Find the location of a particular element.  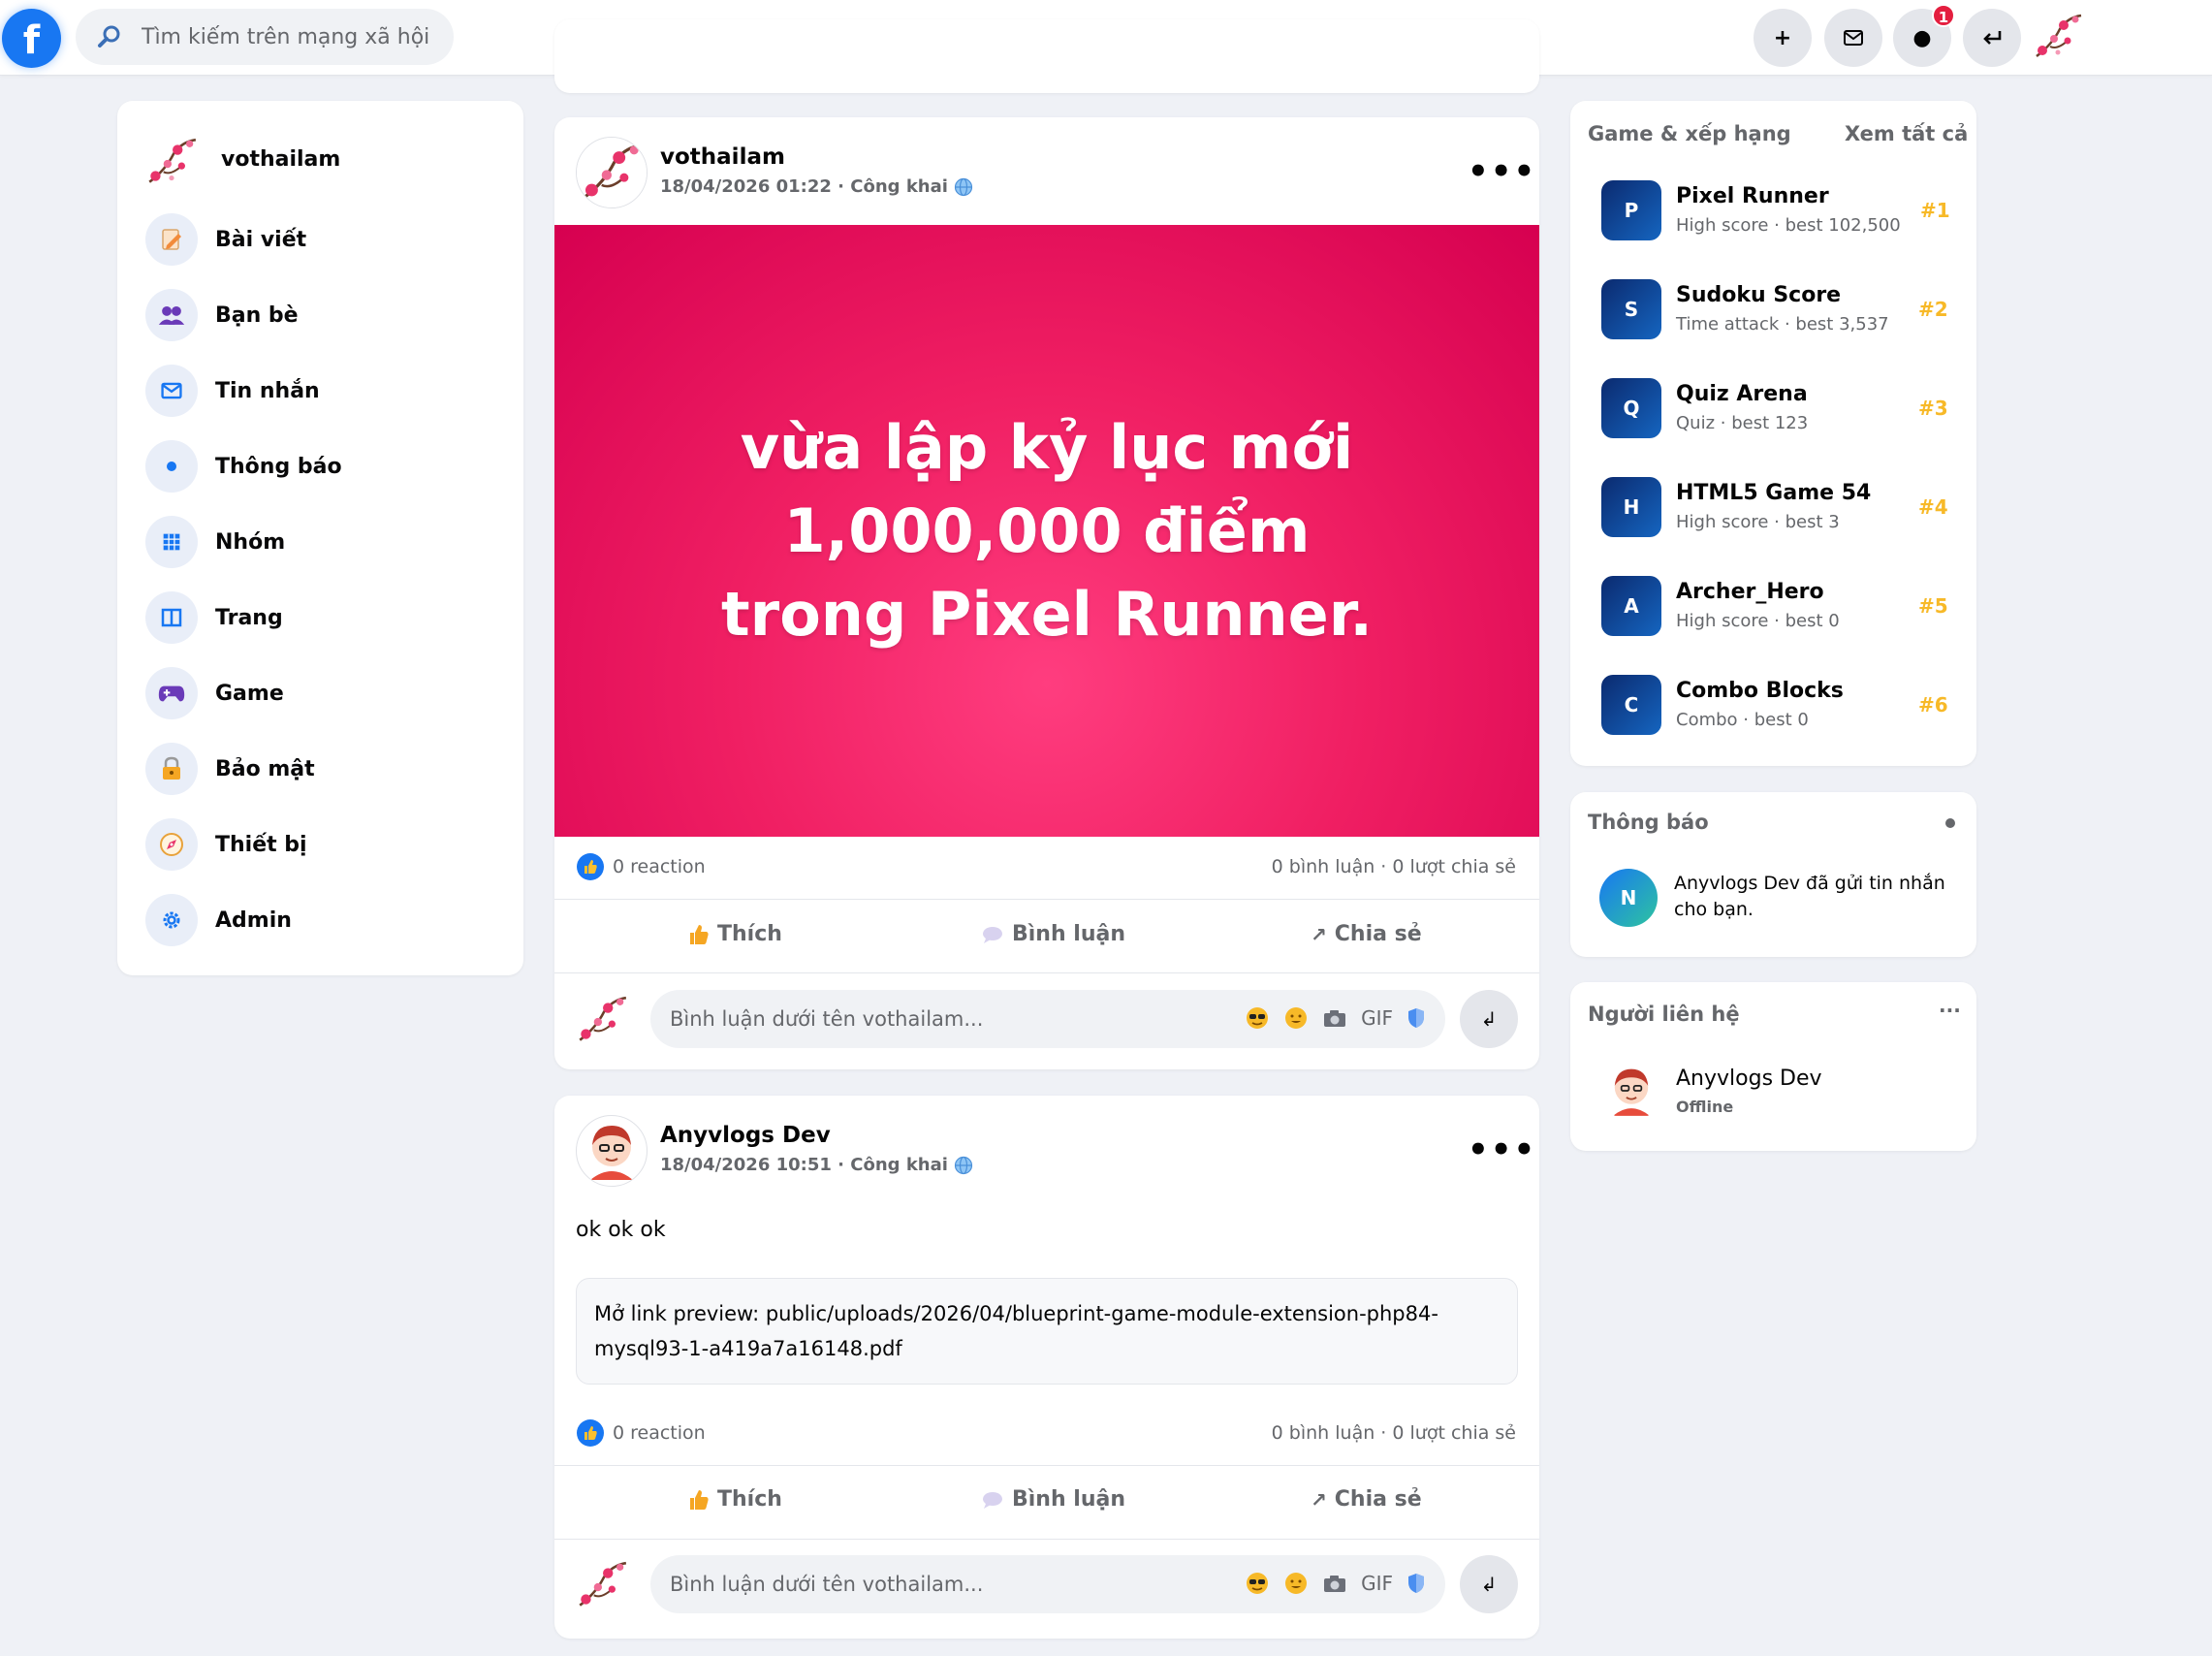

contacts-more-button: ··· is located at coordinates (1950, 1010).